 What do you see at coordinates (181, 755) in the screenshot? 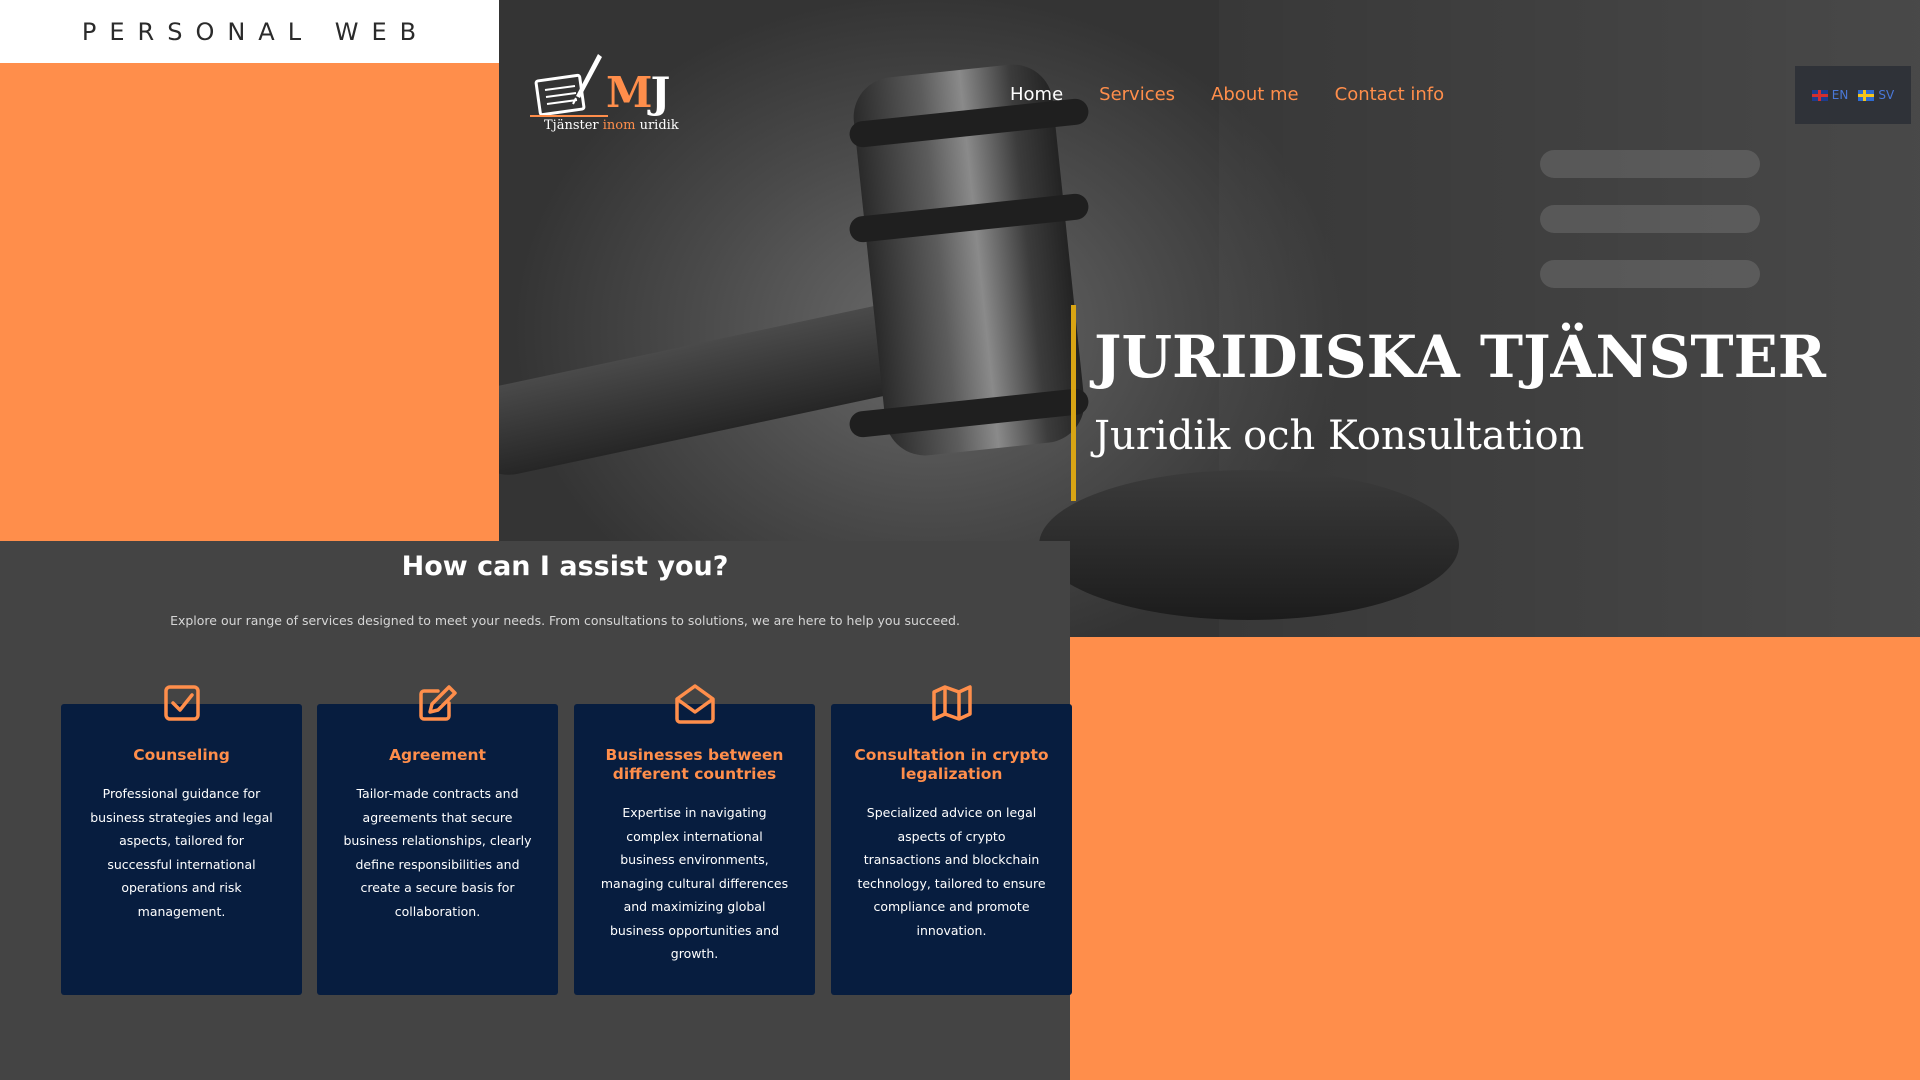
I see `service-card-title: Counseling` at bounding box center [181, 755].